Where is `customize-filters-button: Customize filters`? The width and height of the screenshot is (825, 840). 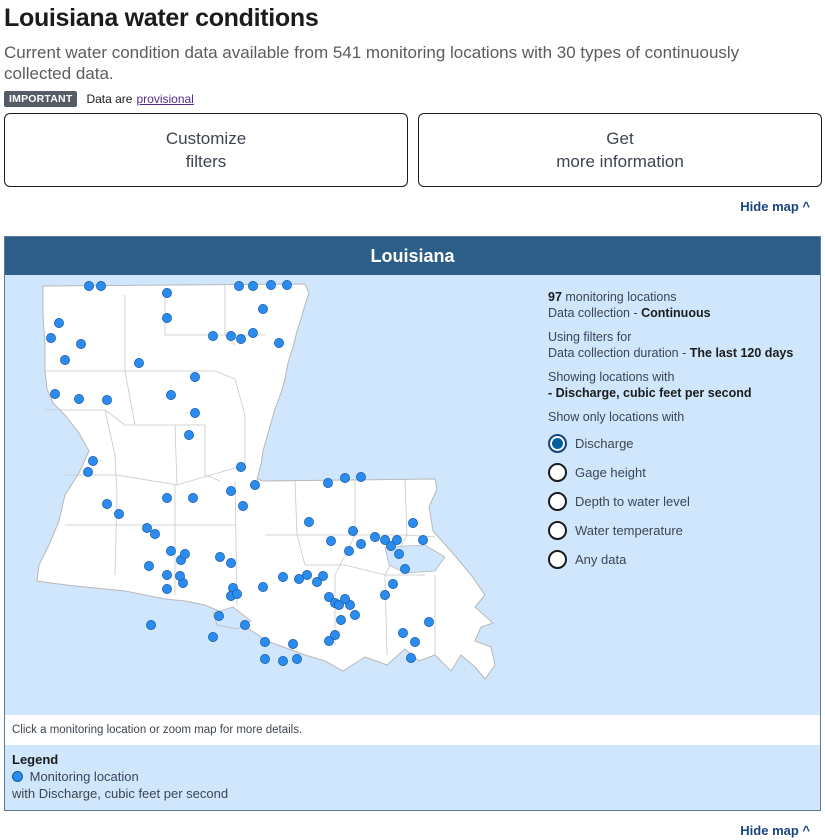 customize-filters-button: Customize filters is located at coordinates (206, 150).